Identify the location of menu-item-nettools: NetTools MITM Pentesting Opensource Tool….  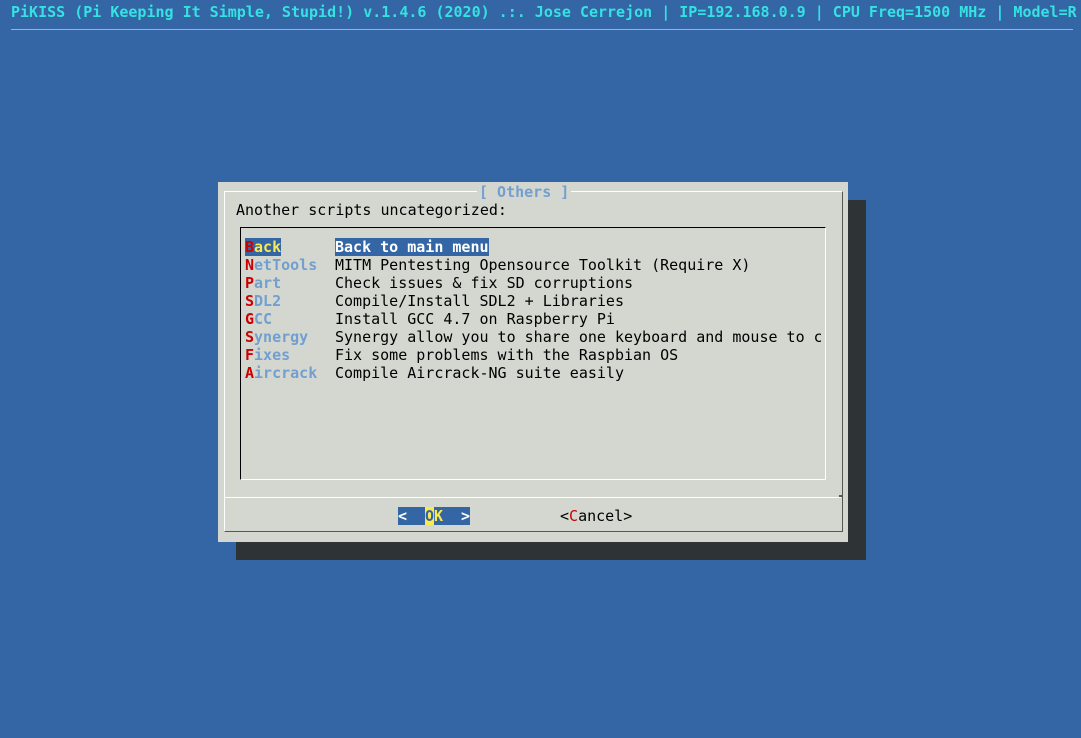
(533, 265).